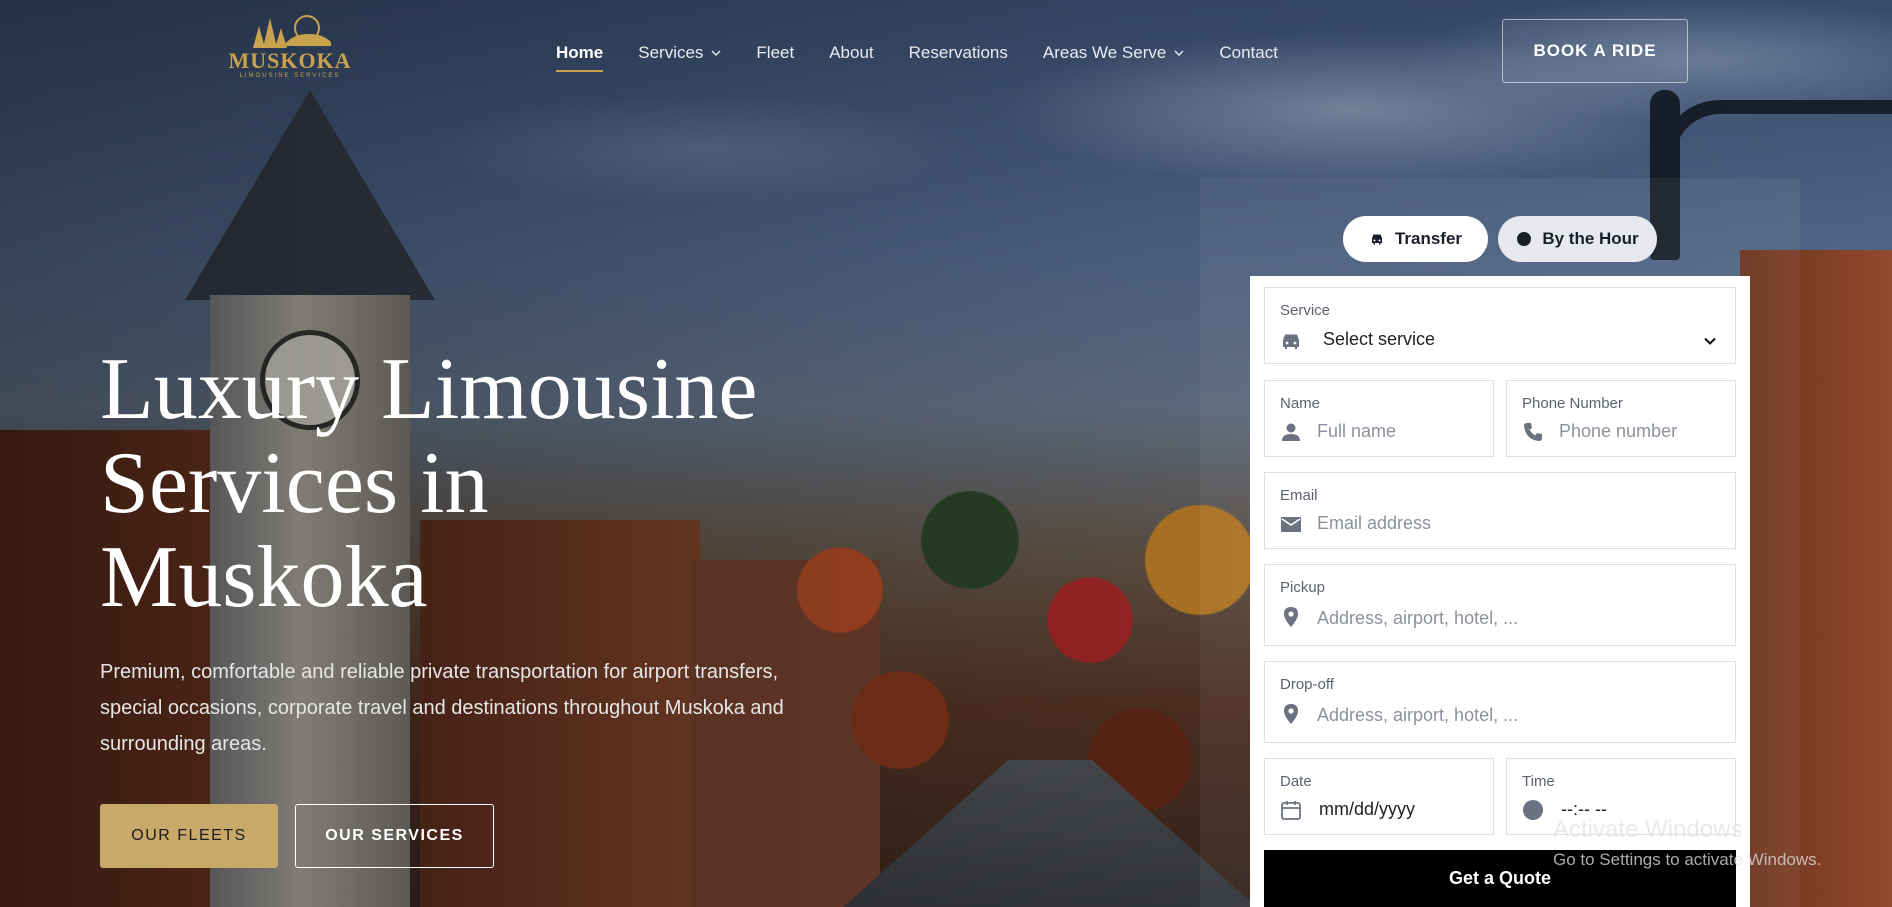 This screenshot has height=907, width=1892. Describe the element at coordinates (1104, 52) in the screenshot. I see `nav-areas-label: Areas We Serve` at that location.